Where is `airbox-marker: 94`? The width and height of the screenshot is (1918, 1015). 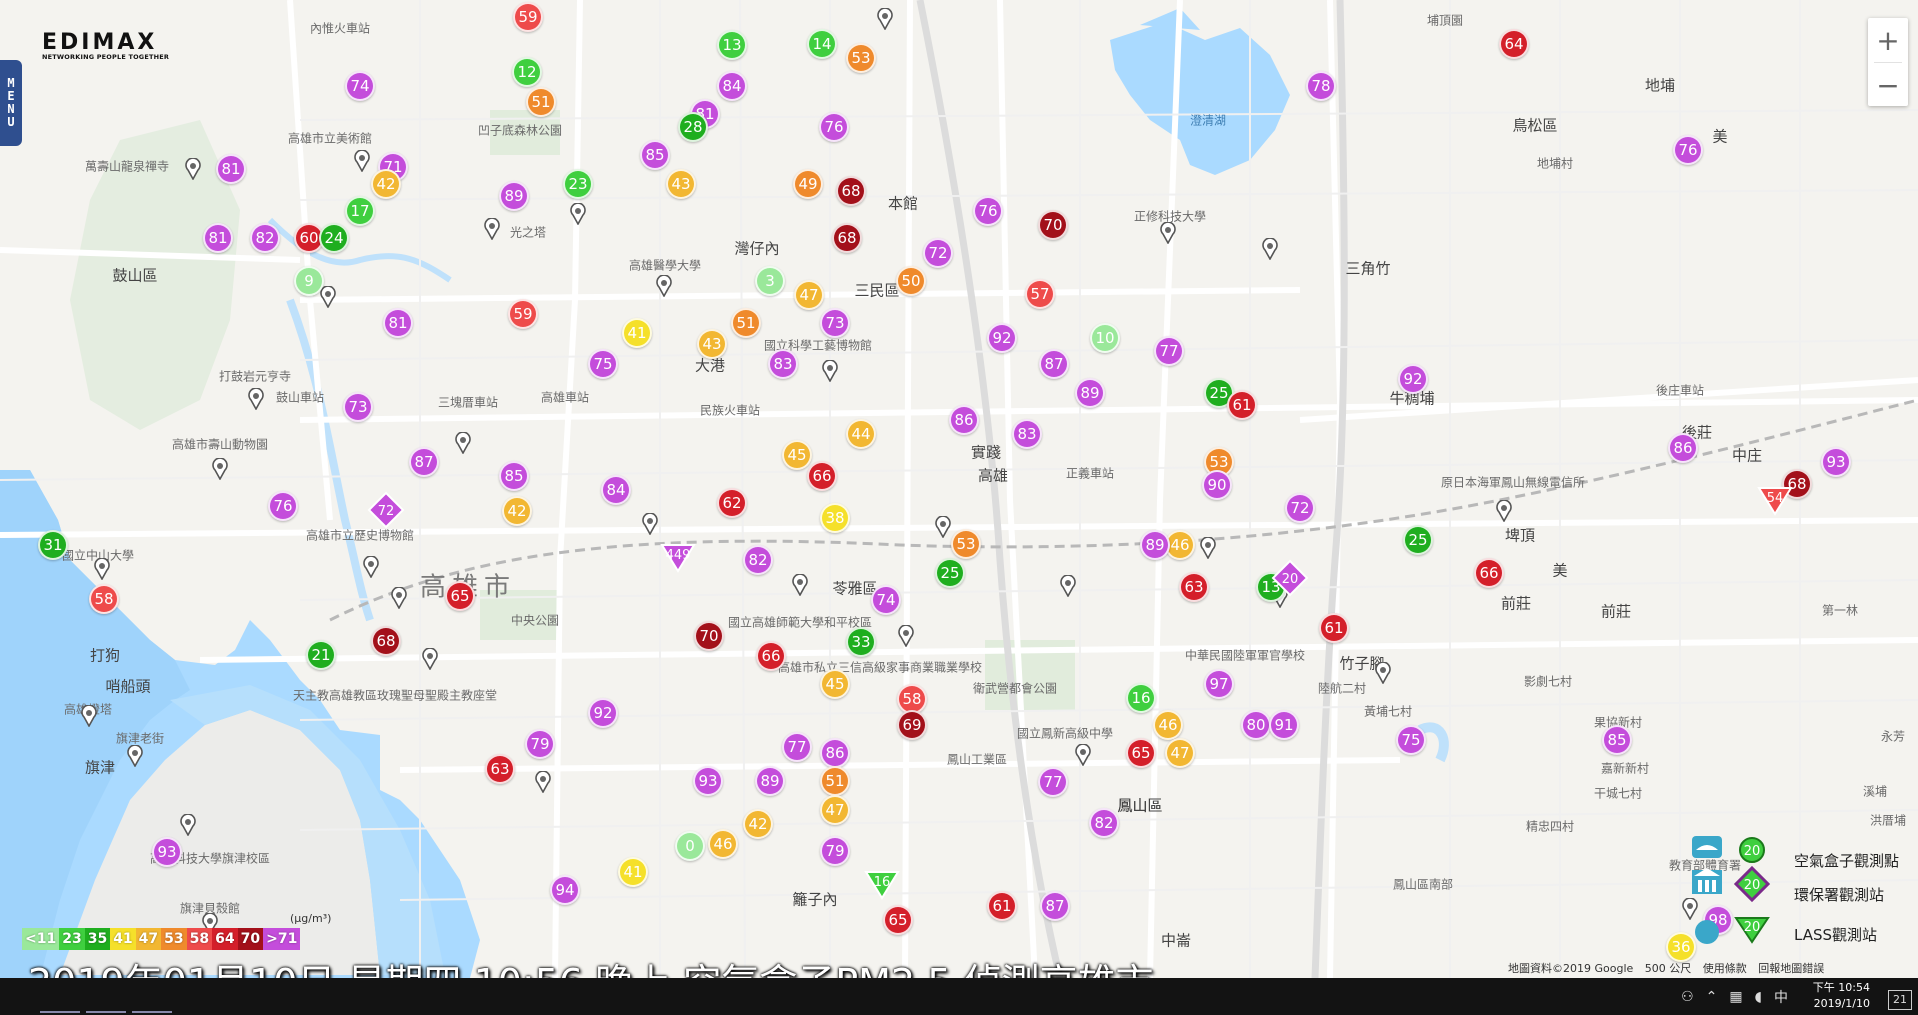 airbox-marker: 94 is located at coordinates (565, 890).